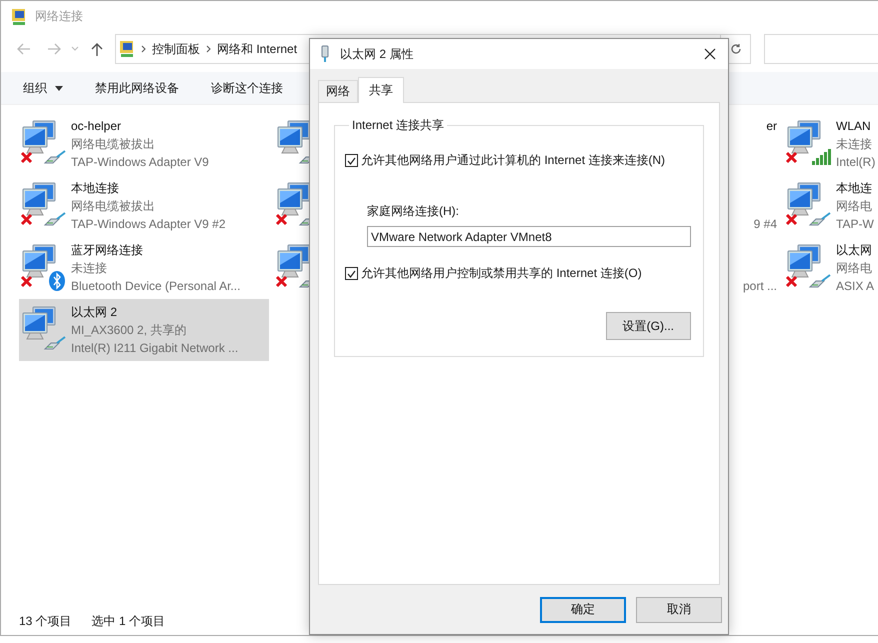  What do you see at coordinates (129, 621) in the screenshot?
I see `selection-count: 选中 1 个项目` at bounding box center [129, 621].